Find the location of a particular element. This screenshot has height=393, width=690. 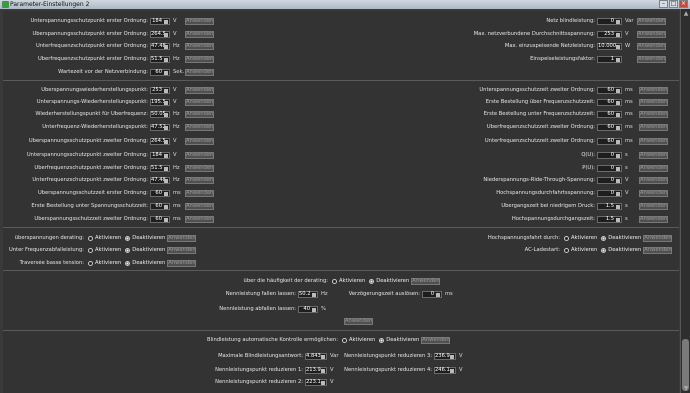

param-input: 195.5 is located at coordinates (160, 102).